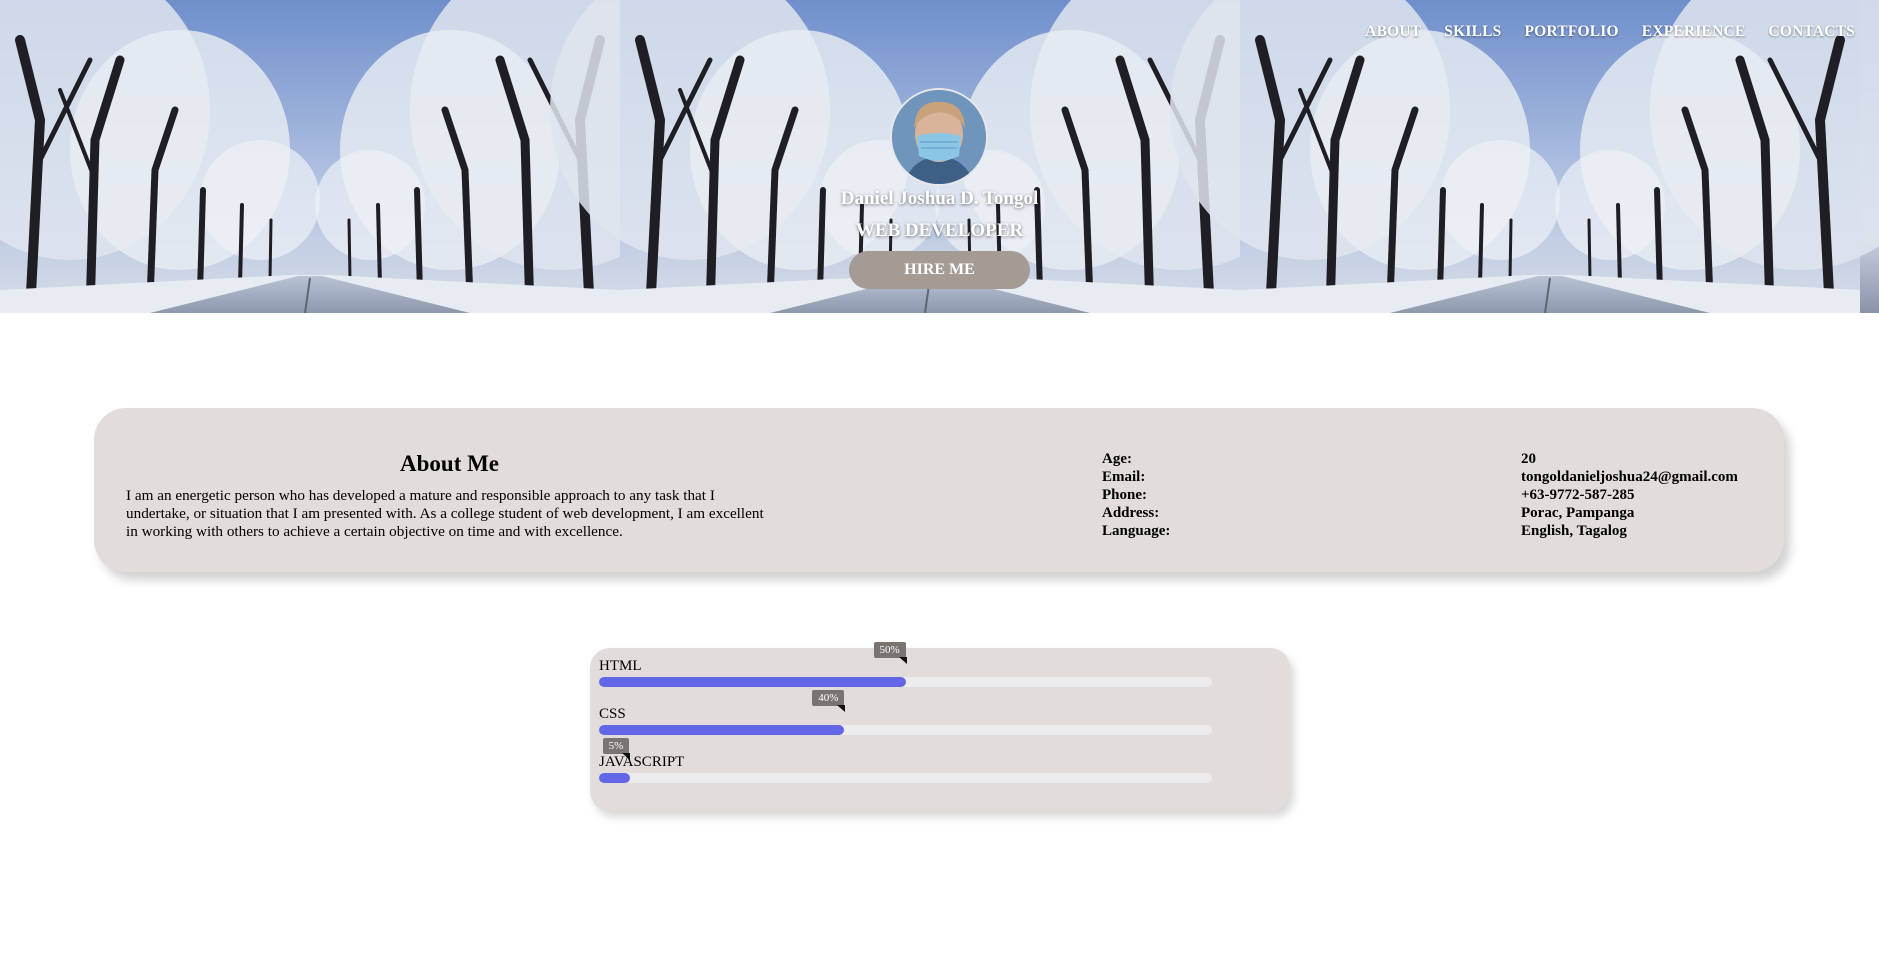  I want to click on skill-name: HTML, so click(620, 666).